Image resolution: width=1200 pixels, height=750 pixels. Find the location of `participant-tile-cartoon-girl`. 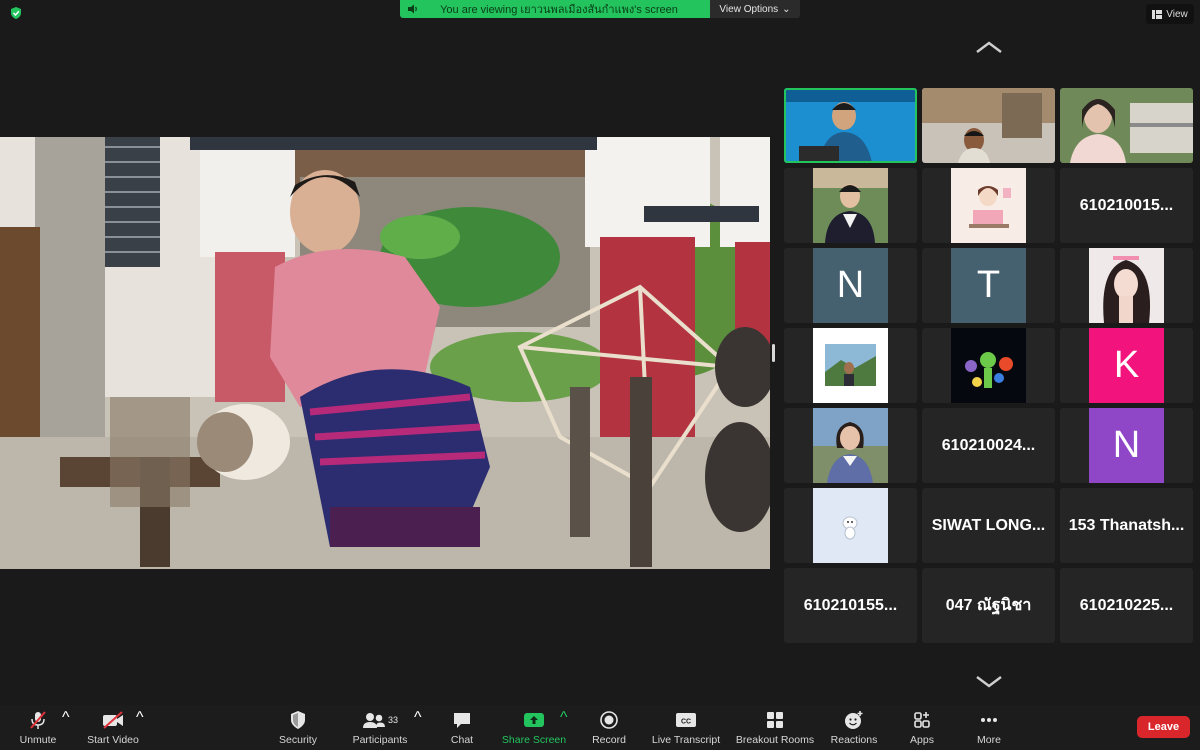

participant-tile-cartoon-girl is located at coordinates (988, 205).